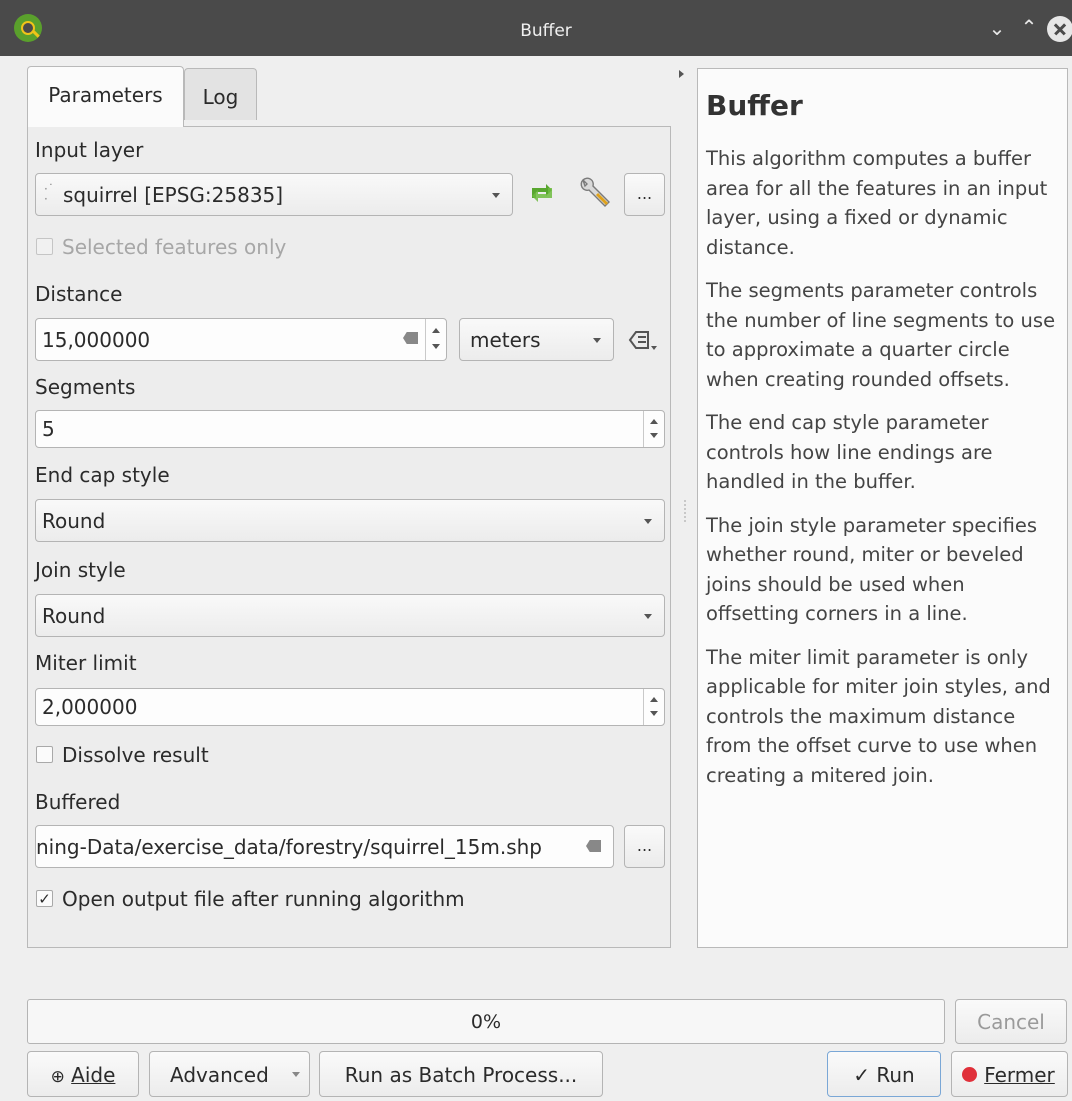 Image resolution: width=1072 pixels, height=1101 pixels. Describe the element at coordinates (78, 802) in the screenshot. I see `buffered-label: Buffered` at that location.